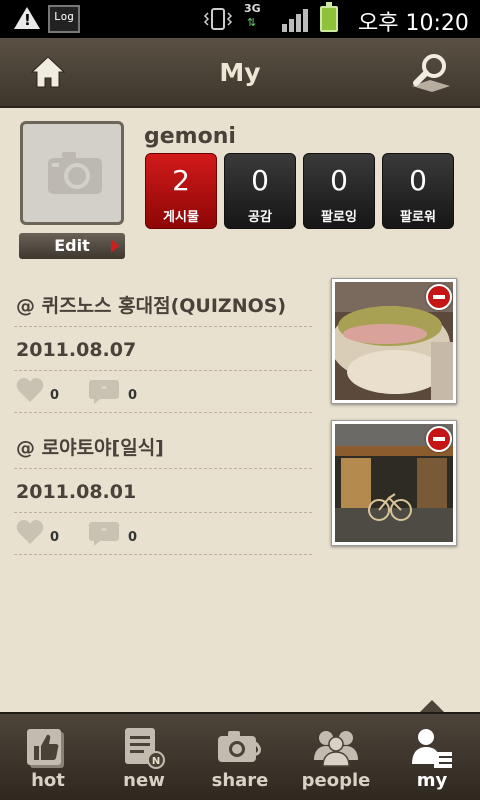 This screenshot has width=480, height=800. What do you see at coordinates (76, 350) in the screenshot?
I see `post-date: 2011.08.07` at bounding box center [76, 350].